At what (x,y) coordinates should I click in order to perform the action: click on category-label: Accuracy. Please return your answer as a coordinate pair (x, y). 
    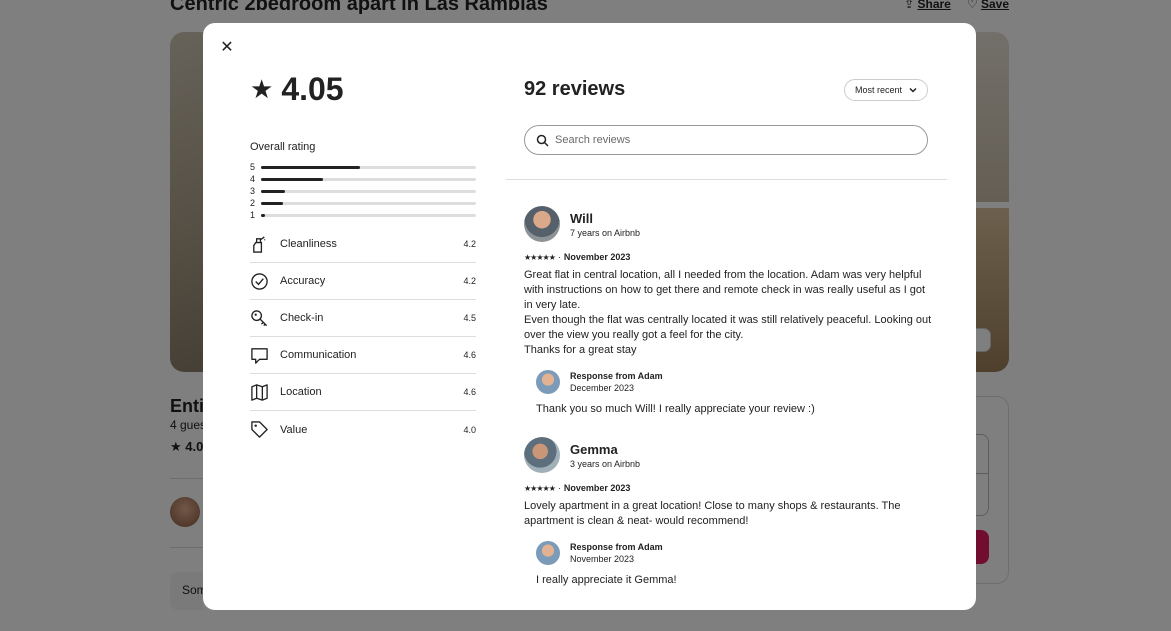
    Looking at the image, I should click on (303, 281).